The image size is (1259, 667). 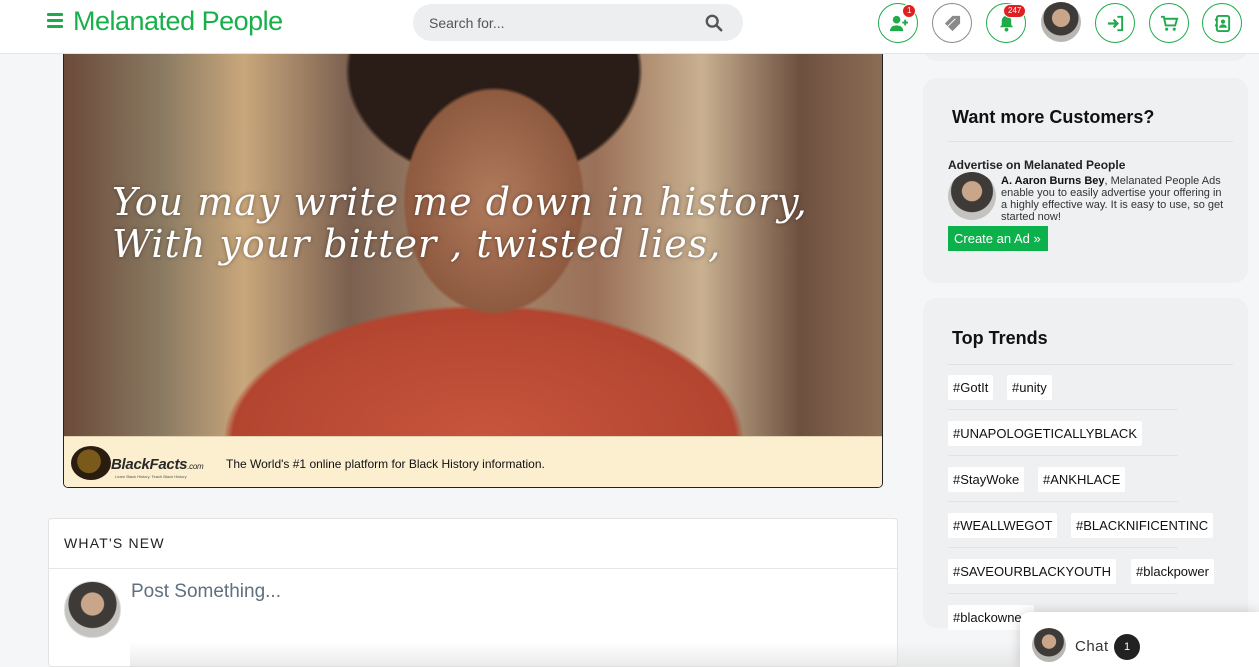 What do you see at coordinates (178, 21) in the screenshot?
I see `site-logo: Melanated People` at bounding box center [178, 21].